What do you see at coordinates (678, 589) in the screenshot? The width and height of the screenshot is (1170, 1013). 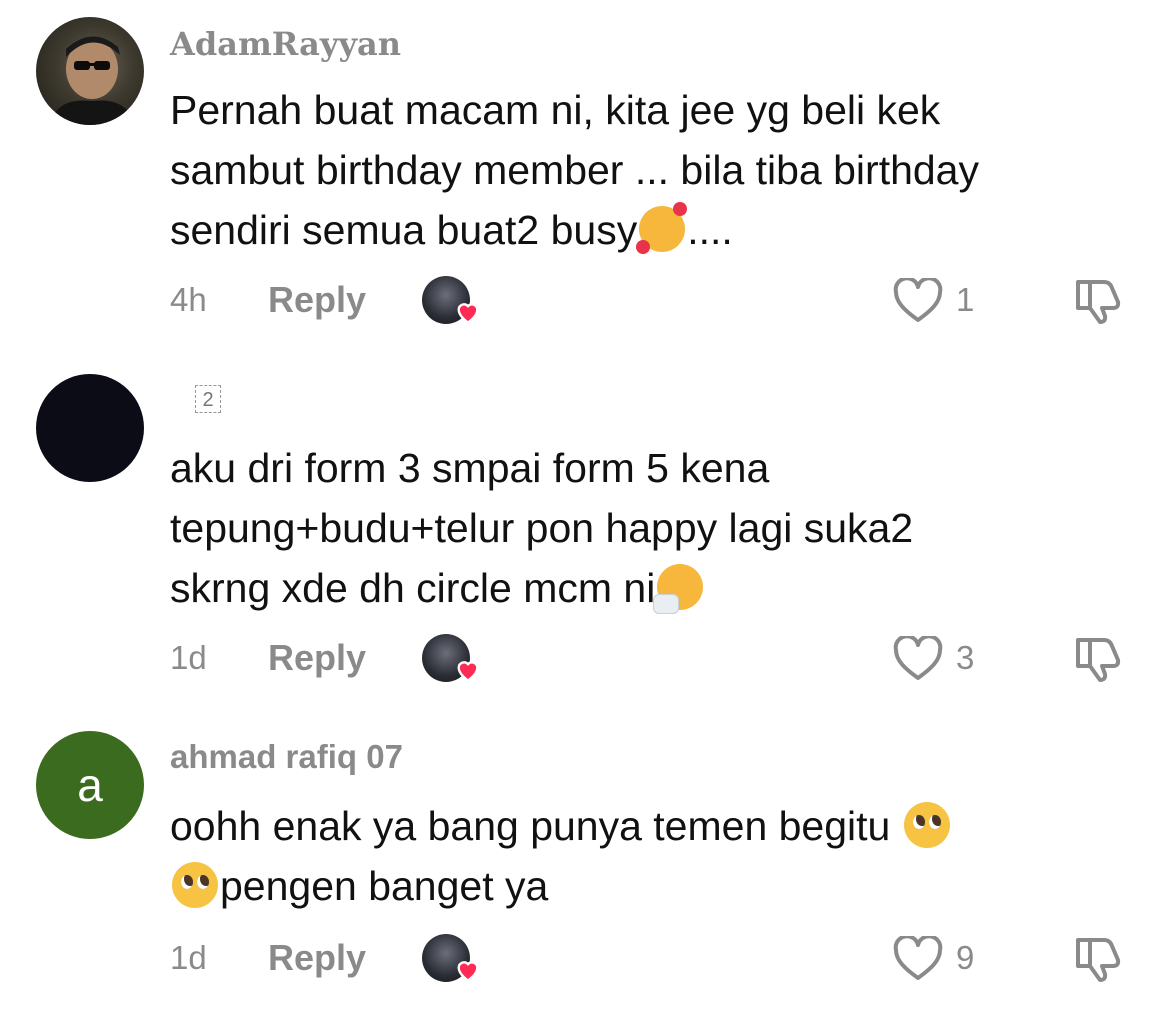 I see `sneezing-face-emoji` at bounding box center [678, 589].